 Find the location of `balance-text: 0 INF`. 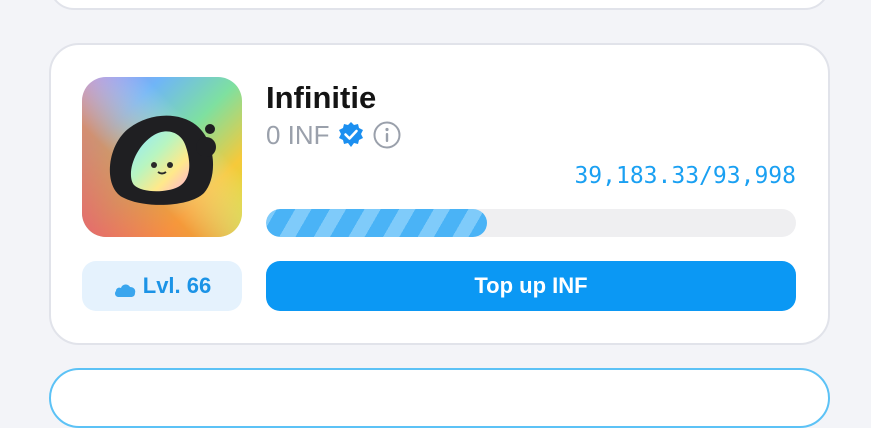

balance-text: 0 INF is located at coordinates (298, 134).